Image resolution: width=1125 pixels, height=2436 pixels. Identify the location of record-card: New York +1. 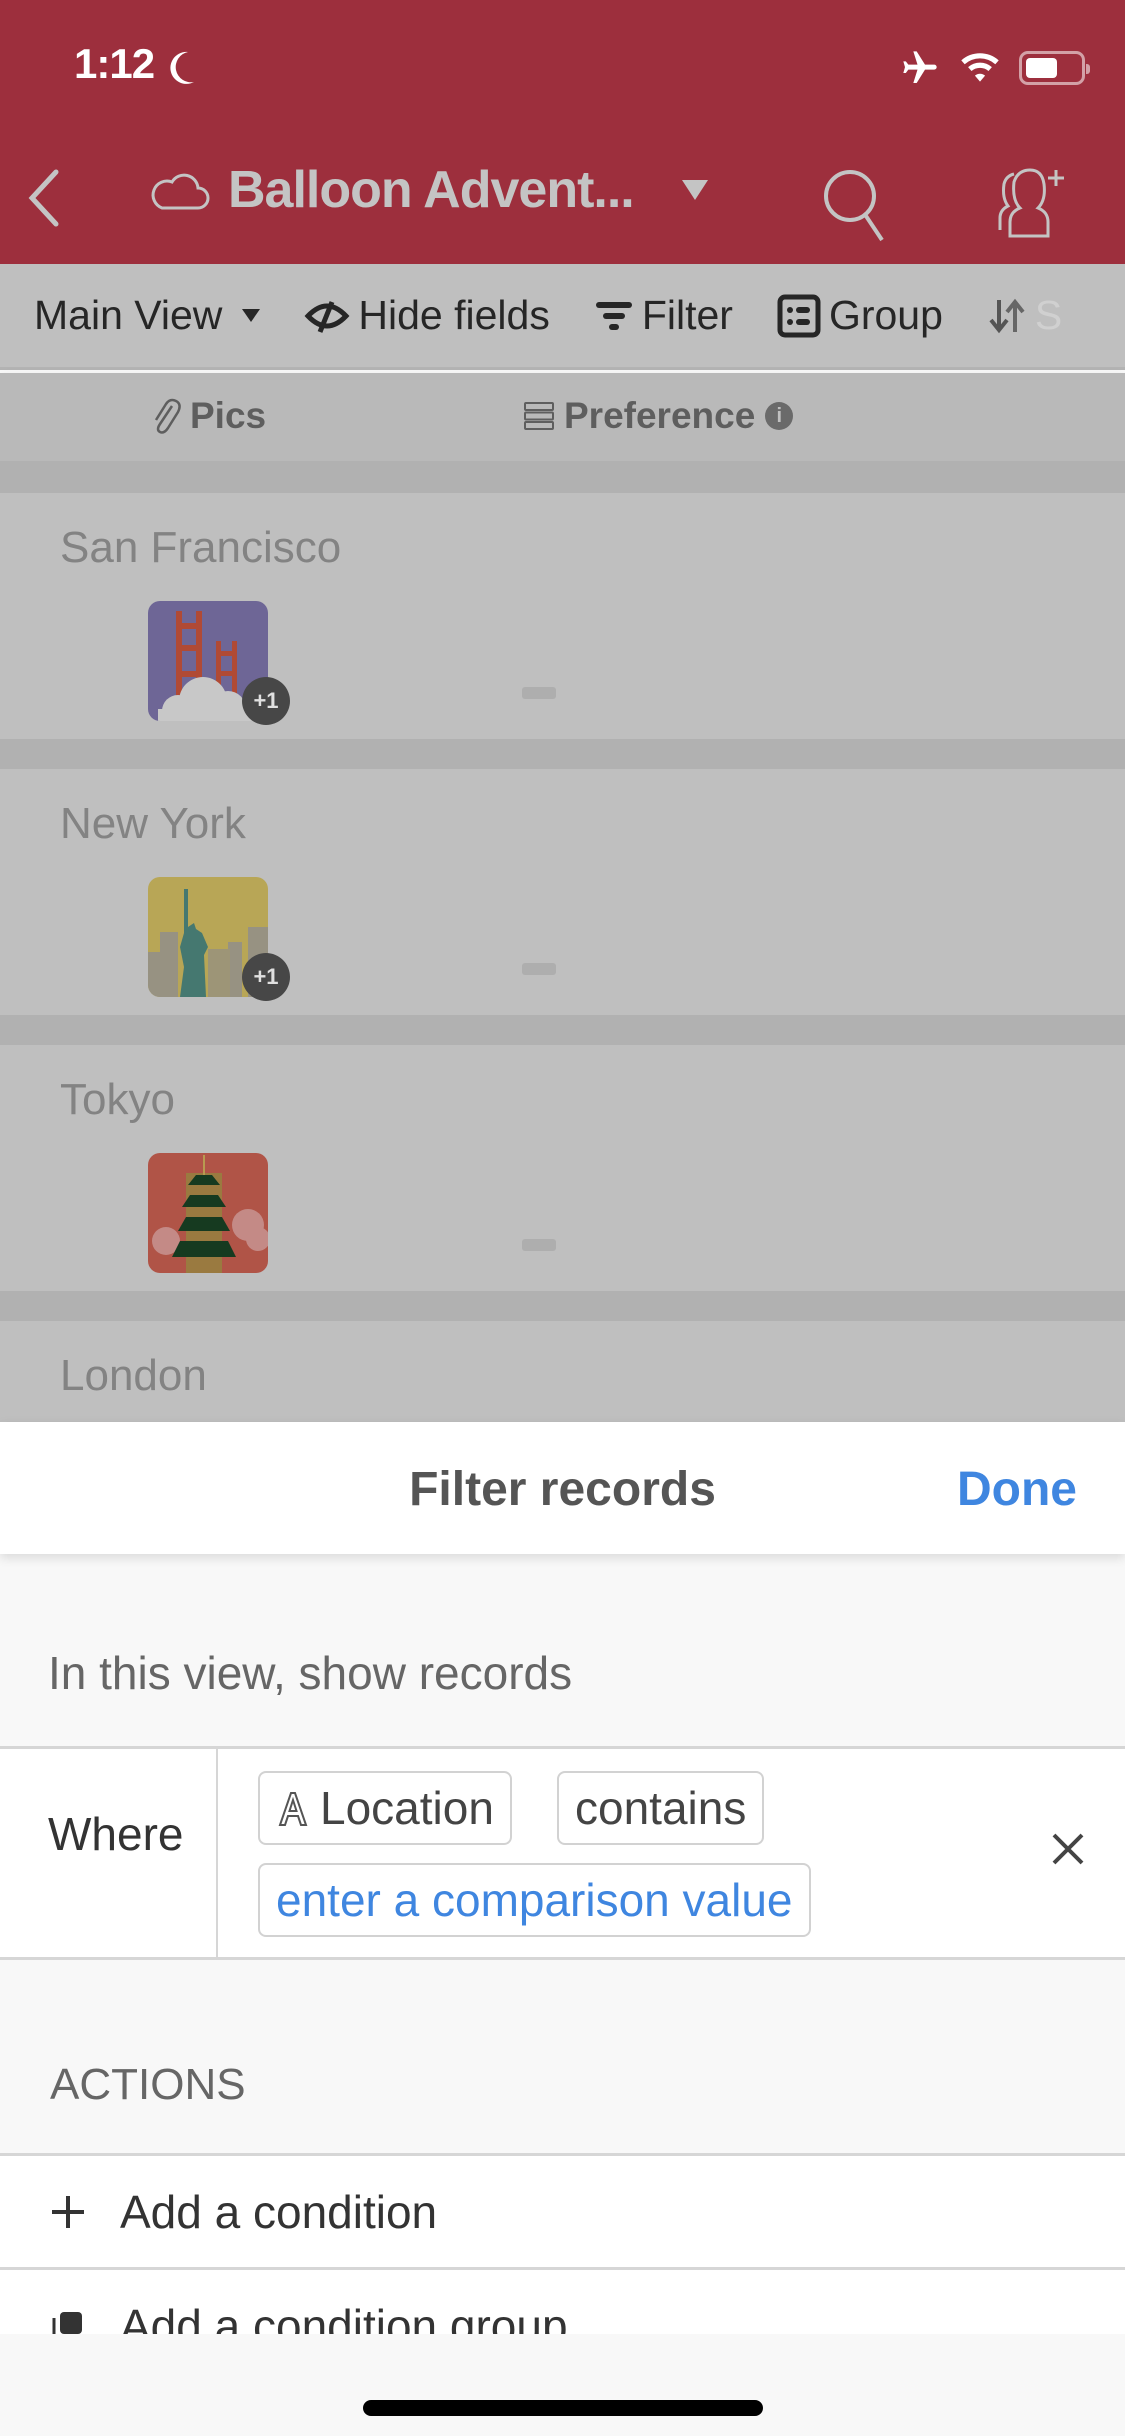
(562, 892).